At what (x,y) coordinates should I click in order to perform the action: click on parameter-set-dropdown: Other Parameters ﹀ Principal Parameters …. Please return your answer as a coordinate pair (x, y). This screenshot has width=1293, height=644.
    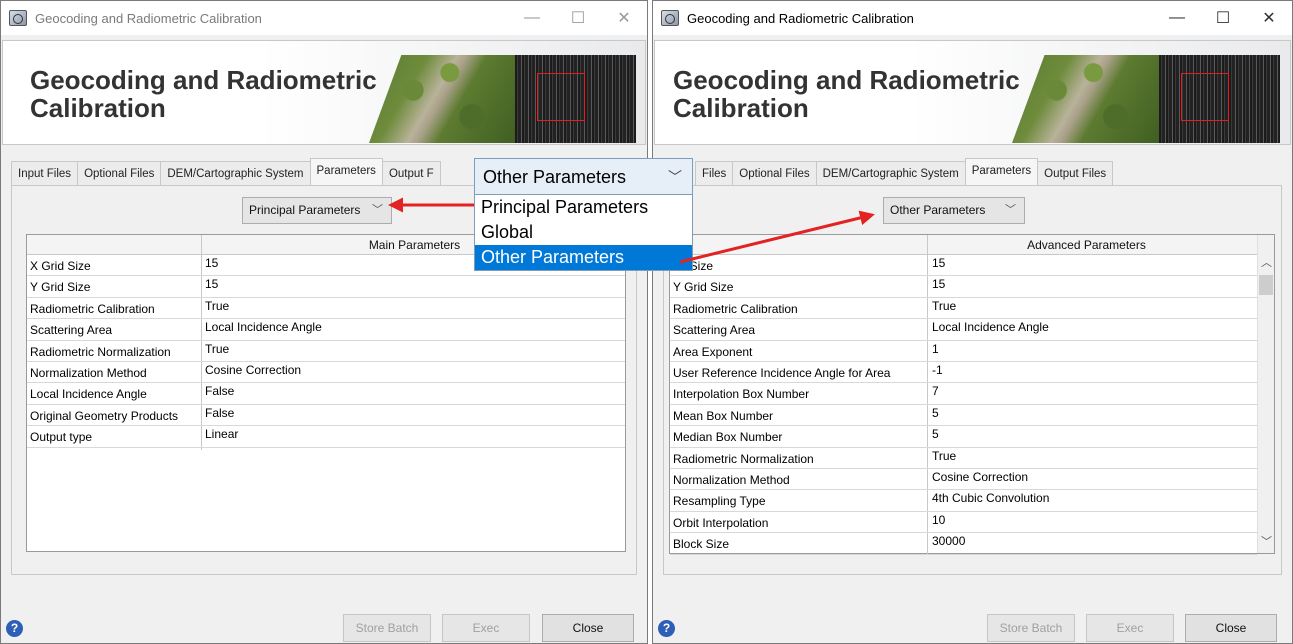
    Looking at the image, I should click on (583, 214).